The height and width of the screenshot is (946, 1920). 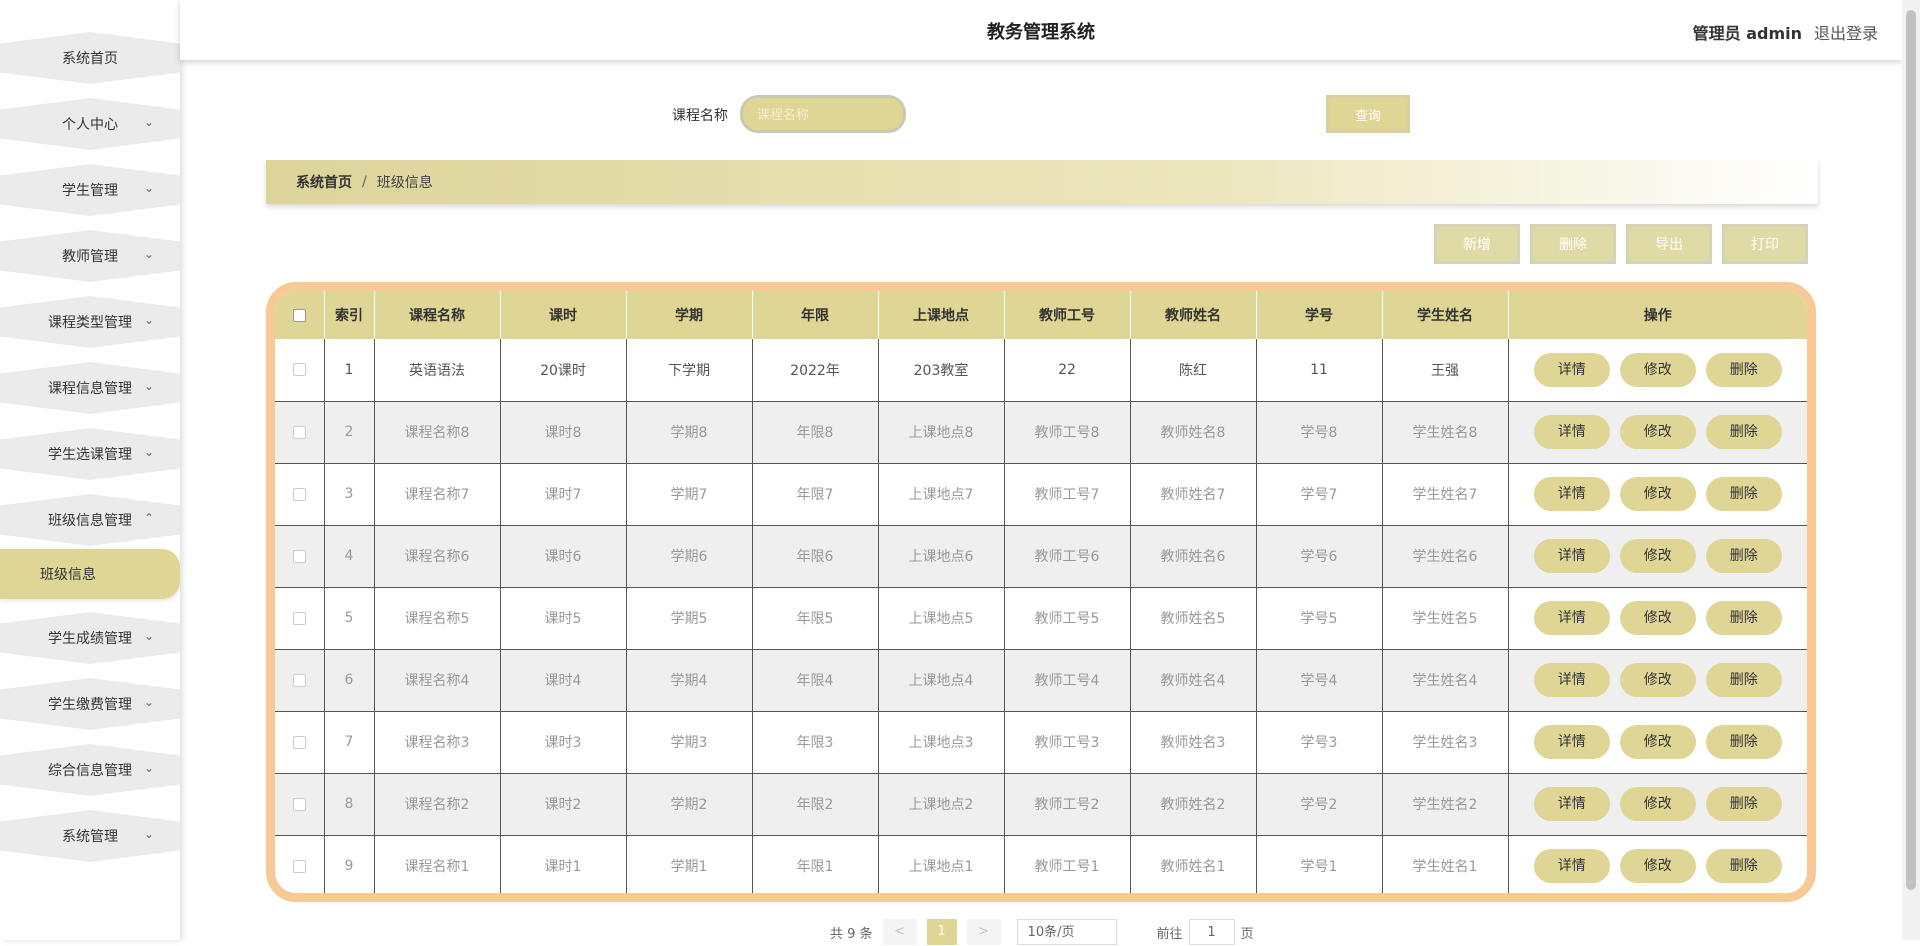 I want to click on select-all-checkbox-cell, so click(x=300, y=315).